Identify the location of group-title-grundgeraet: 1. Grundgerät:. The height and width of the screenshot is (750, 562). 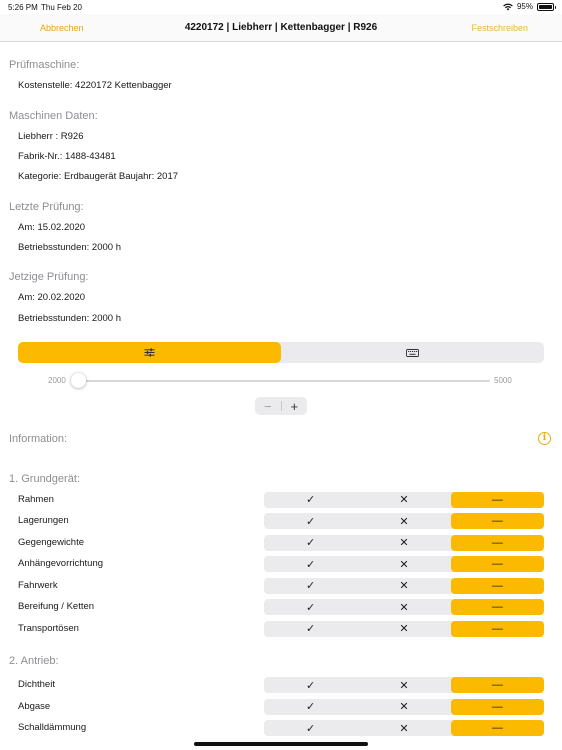
(44, 479).